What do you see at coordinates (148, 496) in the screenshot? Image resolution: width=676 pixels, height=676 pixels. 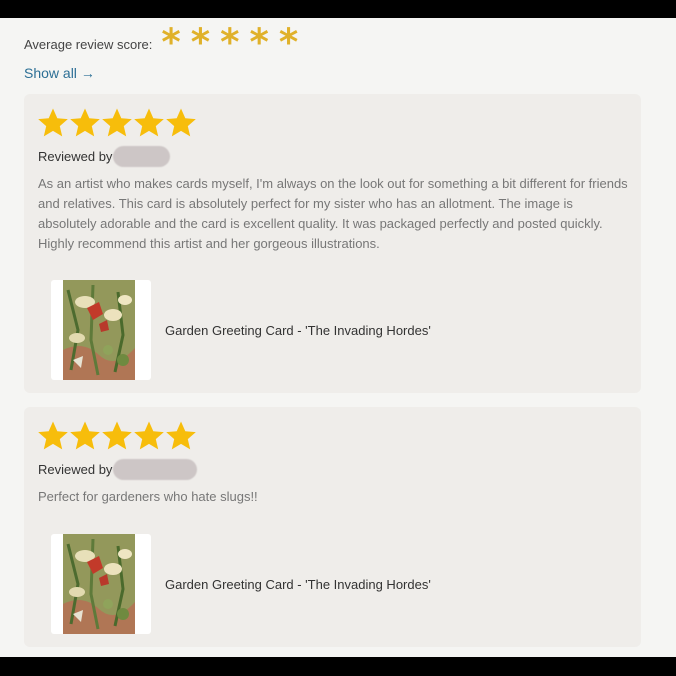 I see `review-text: Perfect for gardeners who hate slugs!!` at bounding box center [148, 496].